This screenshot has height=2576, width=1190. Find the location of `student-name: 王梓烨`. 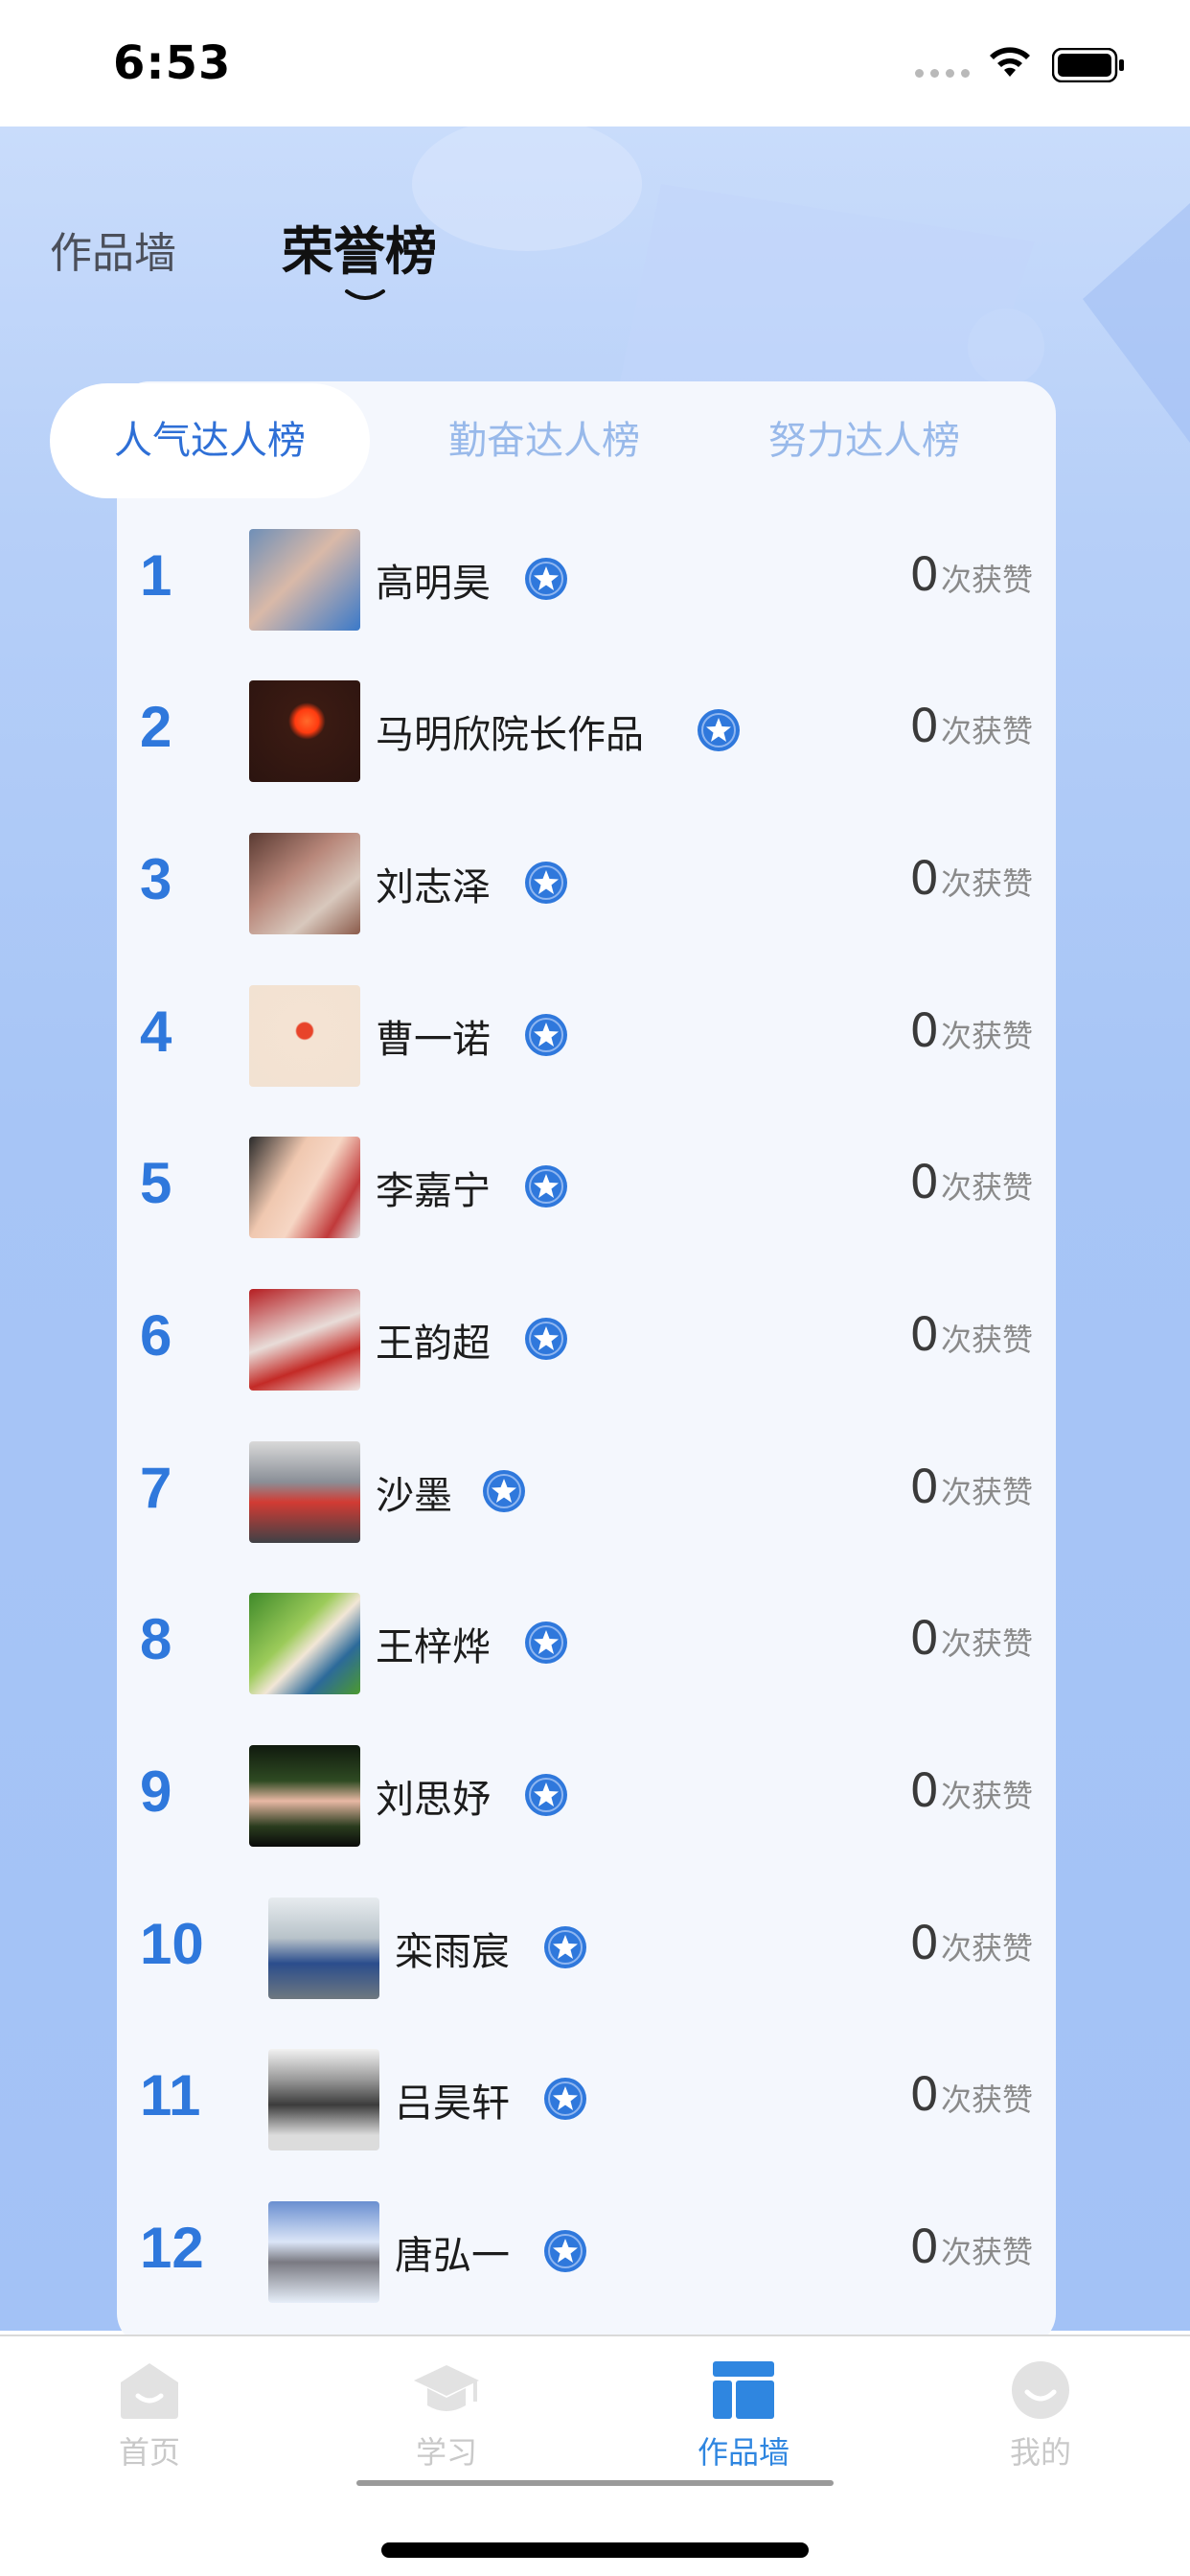

student-name: 王梓烨 is located at coordinates (434, 1647).